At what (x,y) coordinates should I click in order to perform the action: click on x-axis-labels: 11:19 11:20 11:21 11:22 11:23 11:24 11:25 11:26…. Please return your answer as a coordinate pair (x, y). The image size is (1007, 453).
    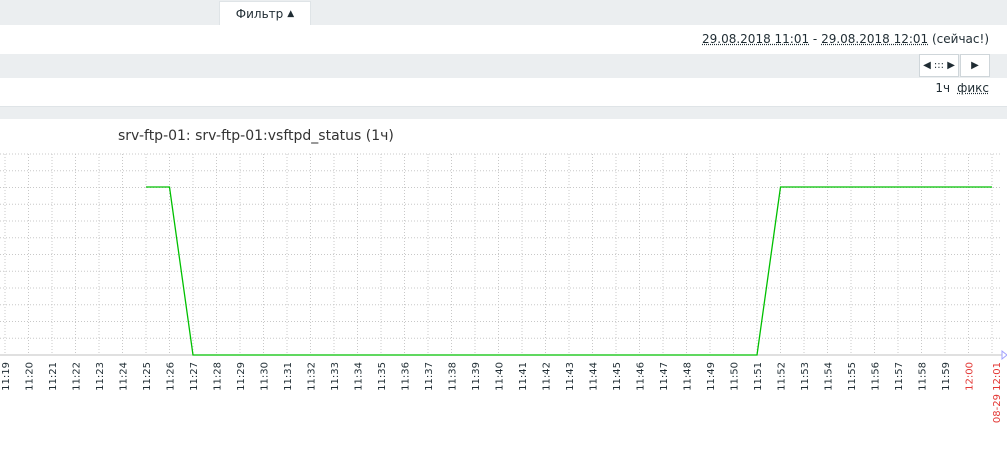
    Looking at the image, I should click on (502, 392).